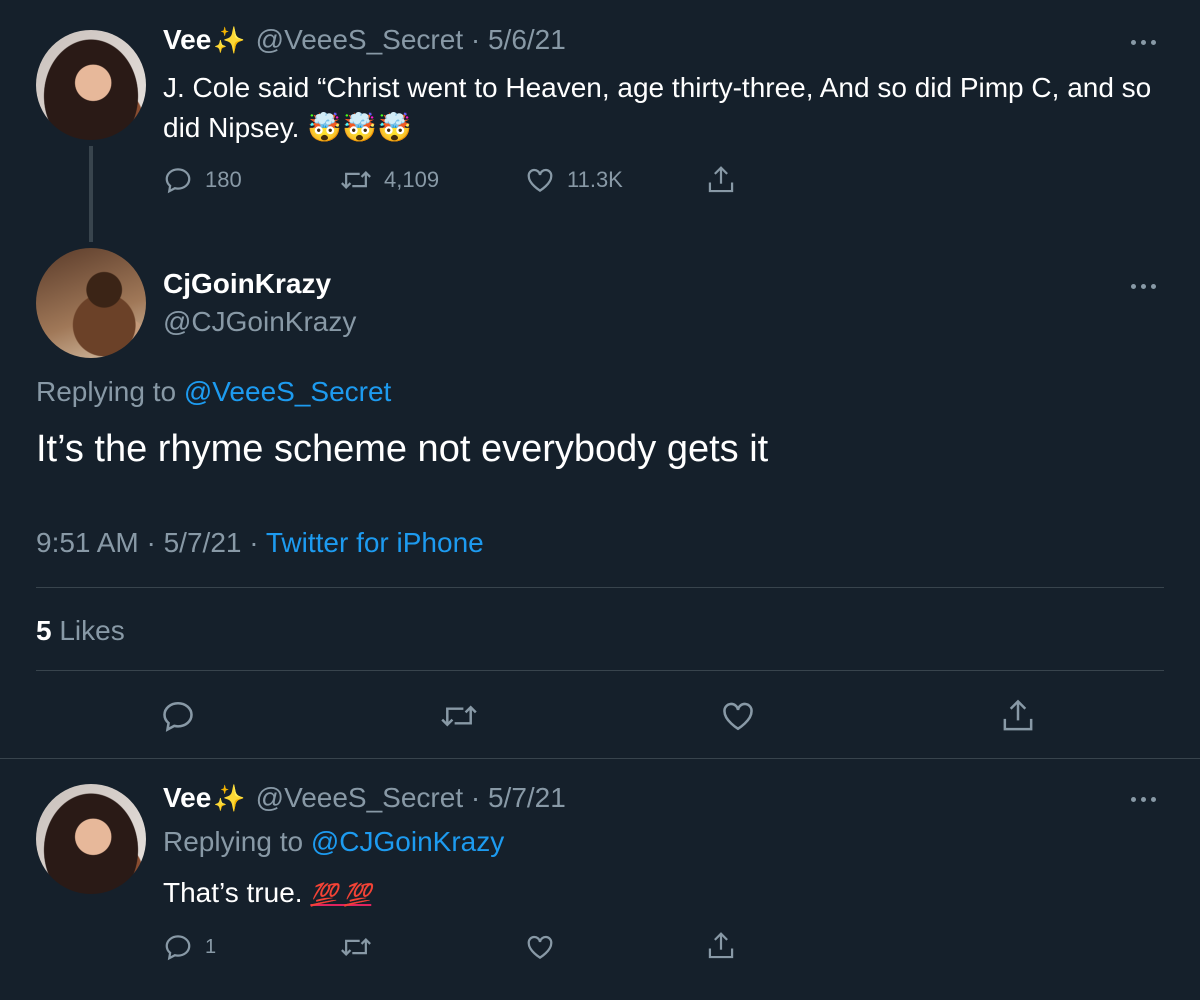 The image size is (1200, 1000). What do you see at coordinates (359, 127) in the screenshot?
I see `mind-blown-emoji: 🤯🤯🤯` at bounding box center [359, 127].